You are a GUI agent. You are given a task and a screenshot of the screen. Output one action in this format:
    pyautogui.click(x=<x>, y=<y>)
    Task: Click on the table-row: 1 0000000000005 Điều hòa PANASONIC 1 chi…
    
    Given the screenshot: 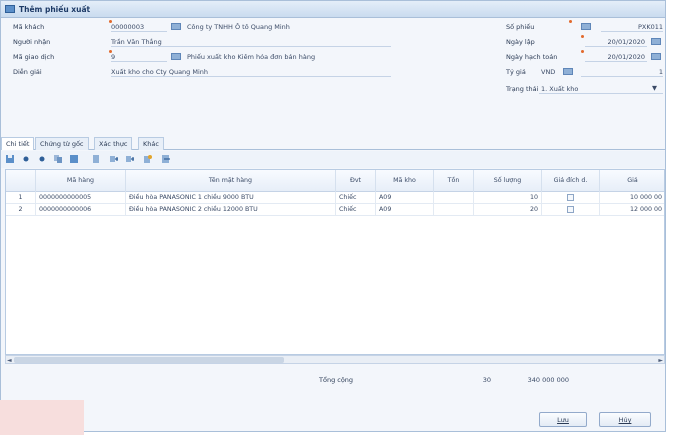 What is the action you would take?
    pyautogui.click(x=335, y=198)
    